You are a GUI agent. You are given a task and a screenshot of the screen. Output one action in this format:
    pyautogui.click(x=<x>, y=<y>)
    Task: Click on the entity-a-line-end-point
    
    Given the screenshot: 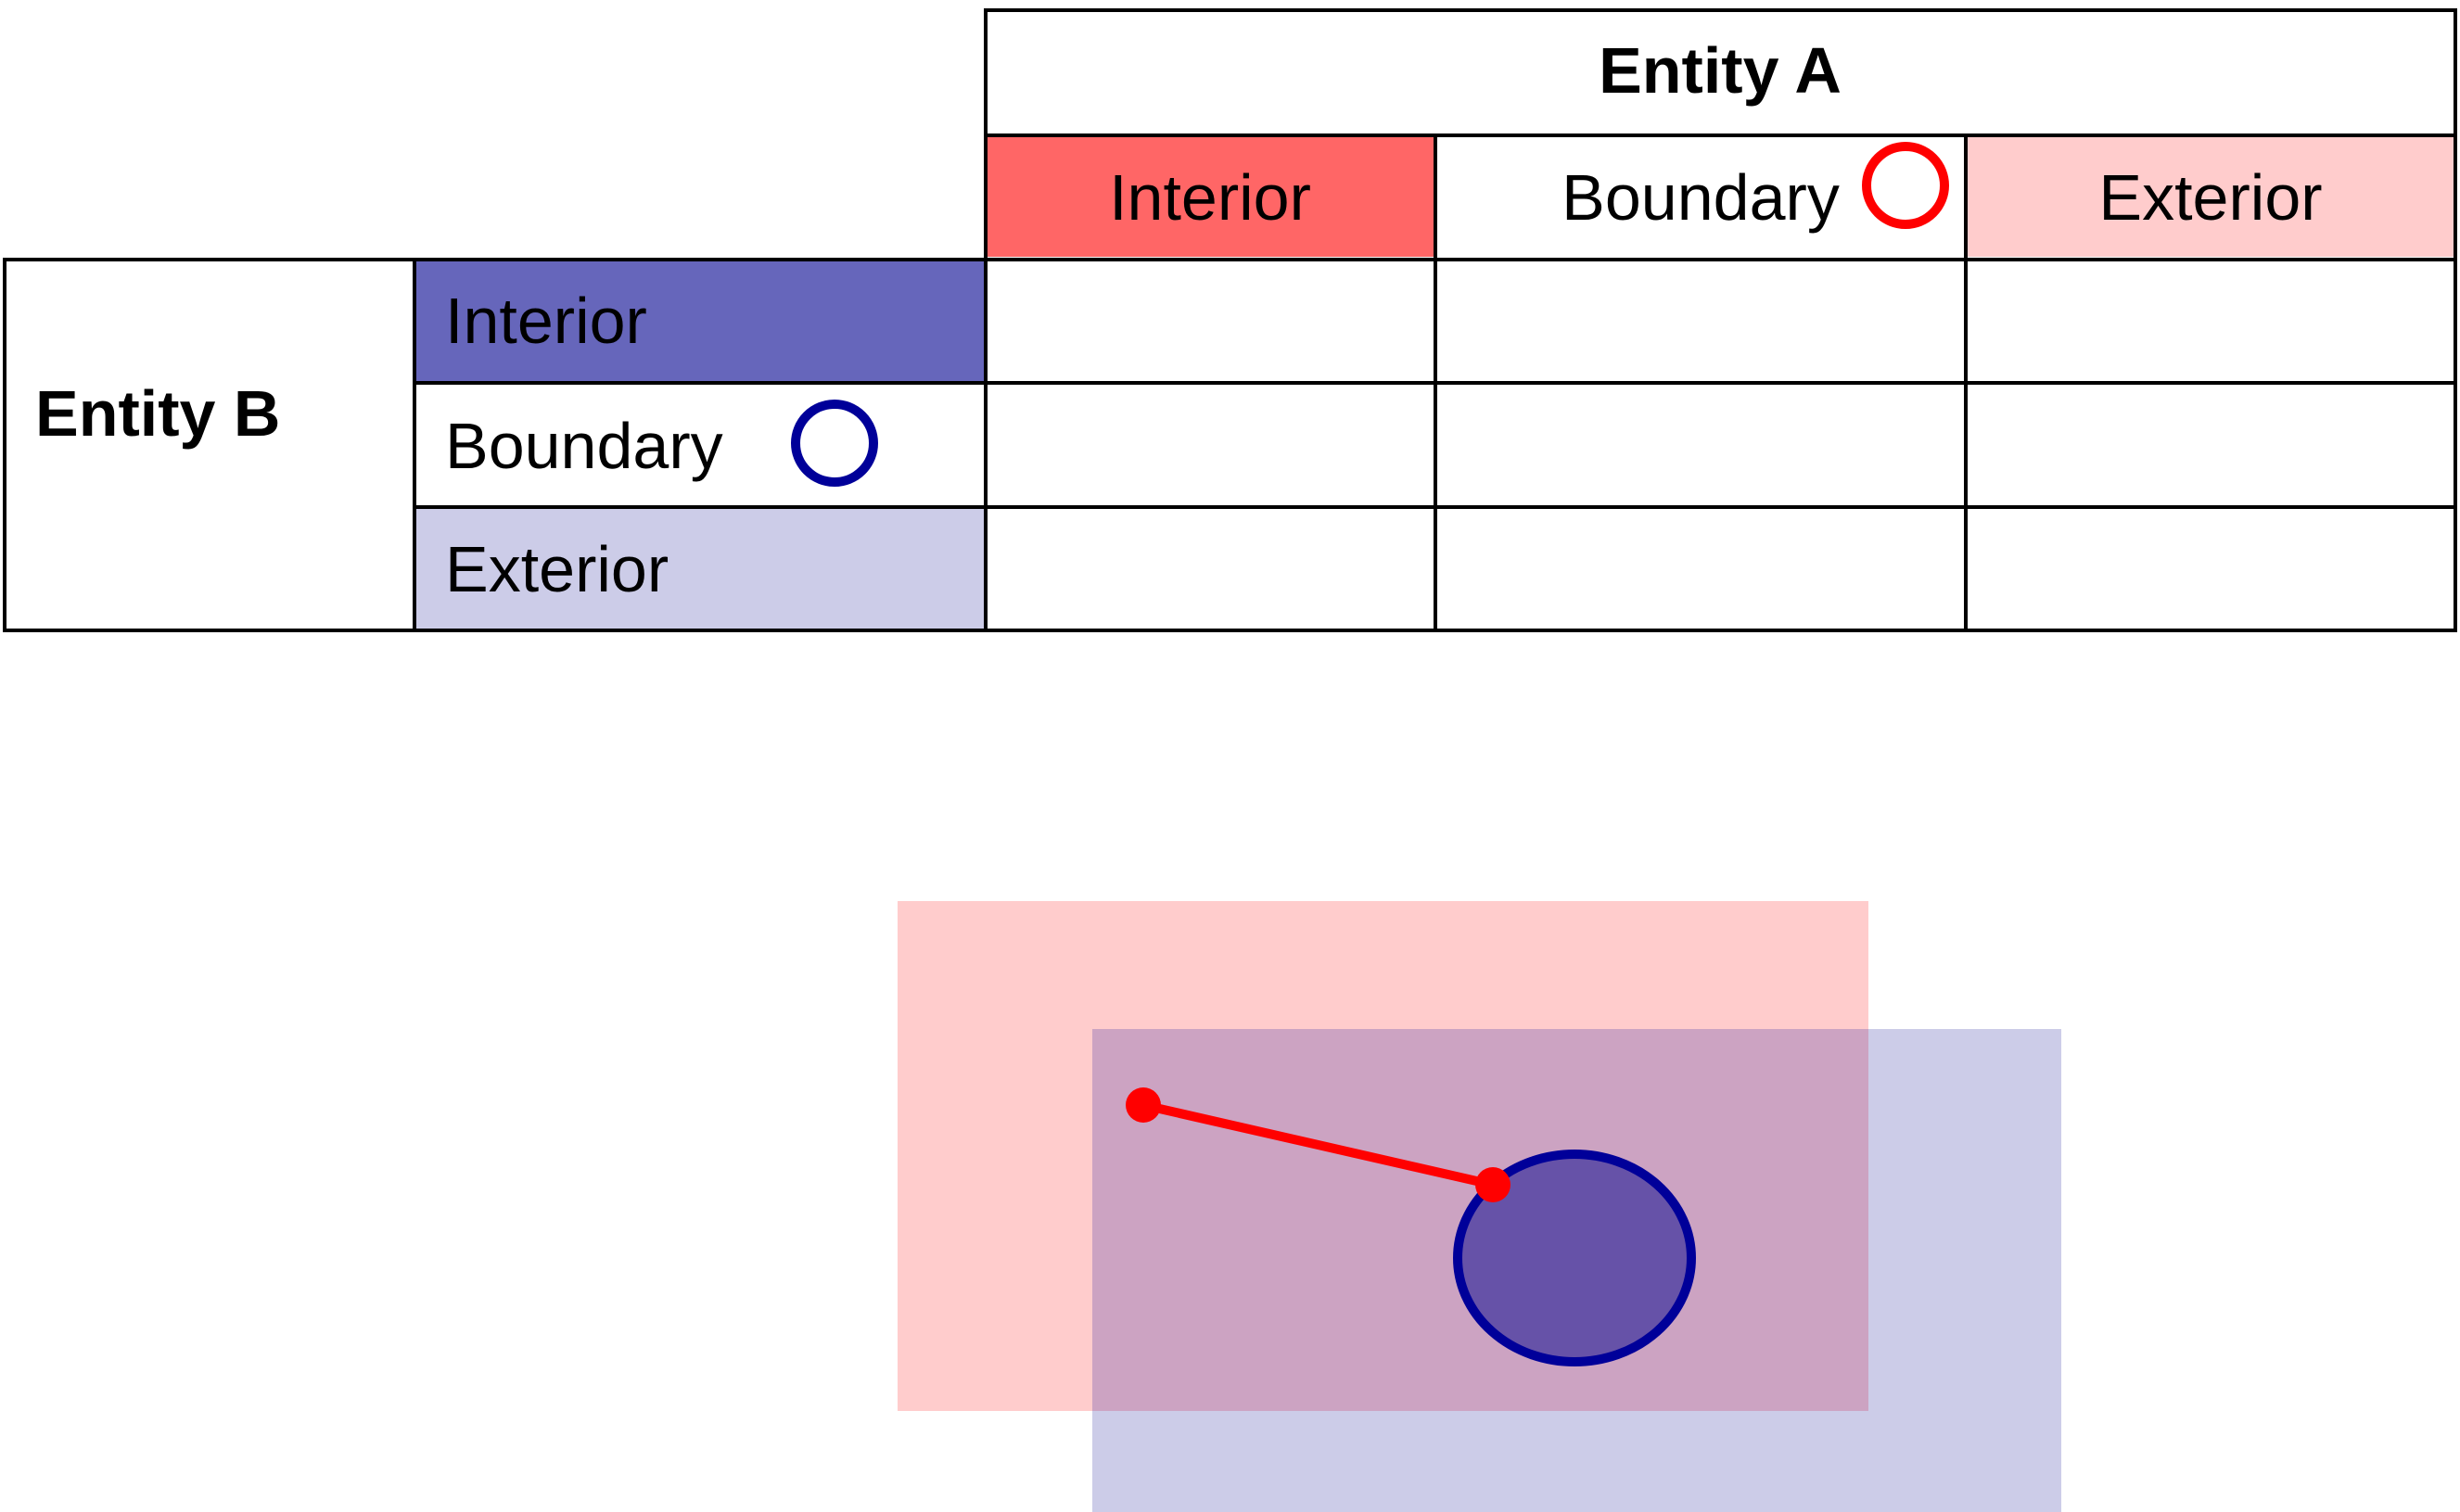 What is the action you would take?
    pyautogui.click(x=1492, y=1184)
    